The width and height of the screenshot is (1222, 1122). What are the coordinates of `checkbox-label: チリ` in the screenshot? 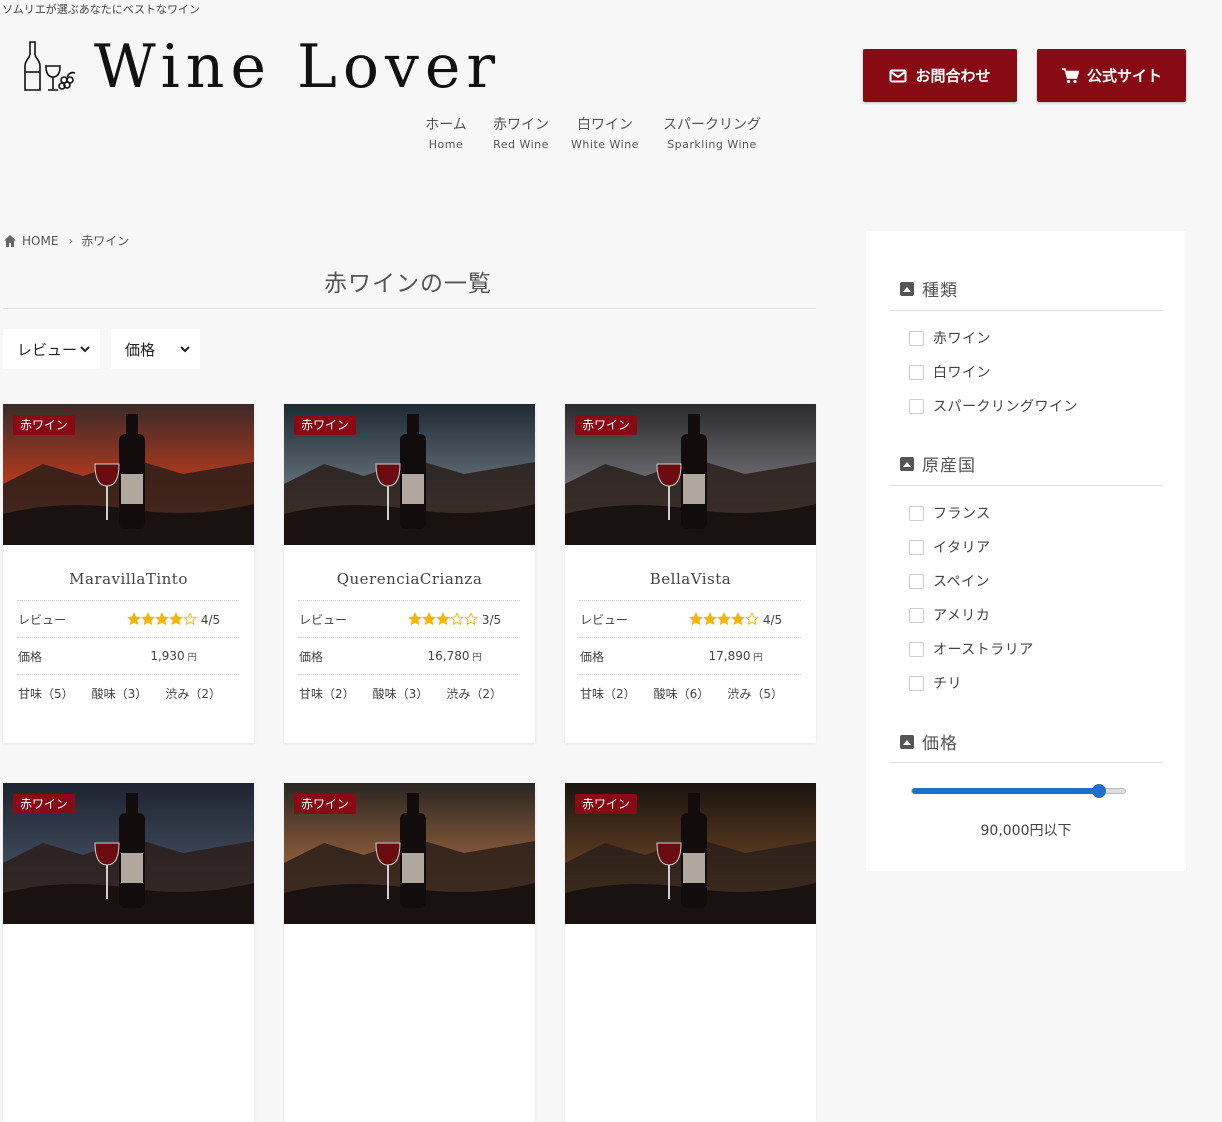 It's located at (947, 684).